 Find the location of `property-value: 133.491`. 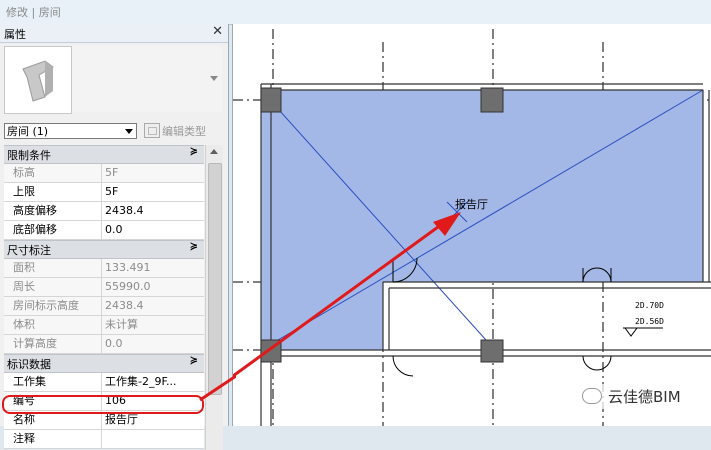

property-value: 133.491 is located at coordinates (128, 267).